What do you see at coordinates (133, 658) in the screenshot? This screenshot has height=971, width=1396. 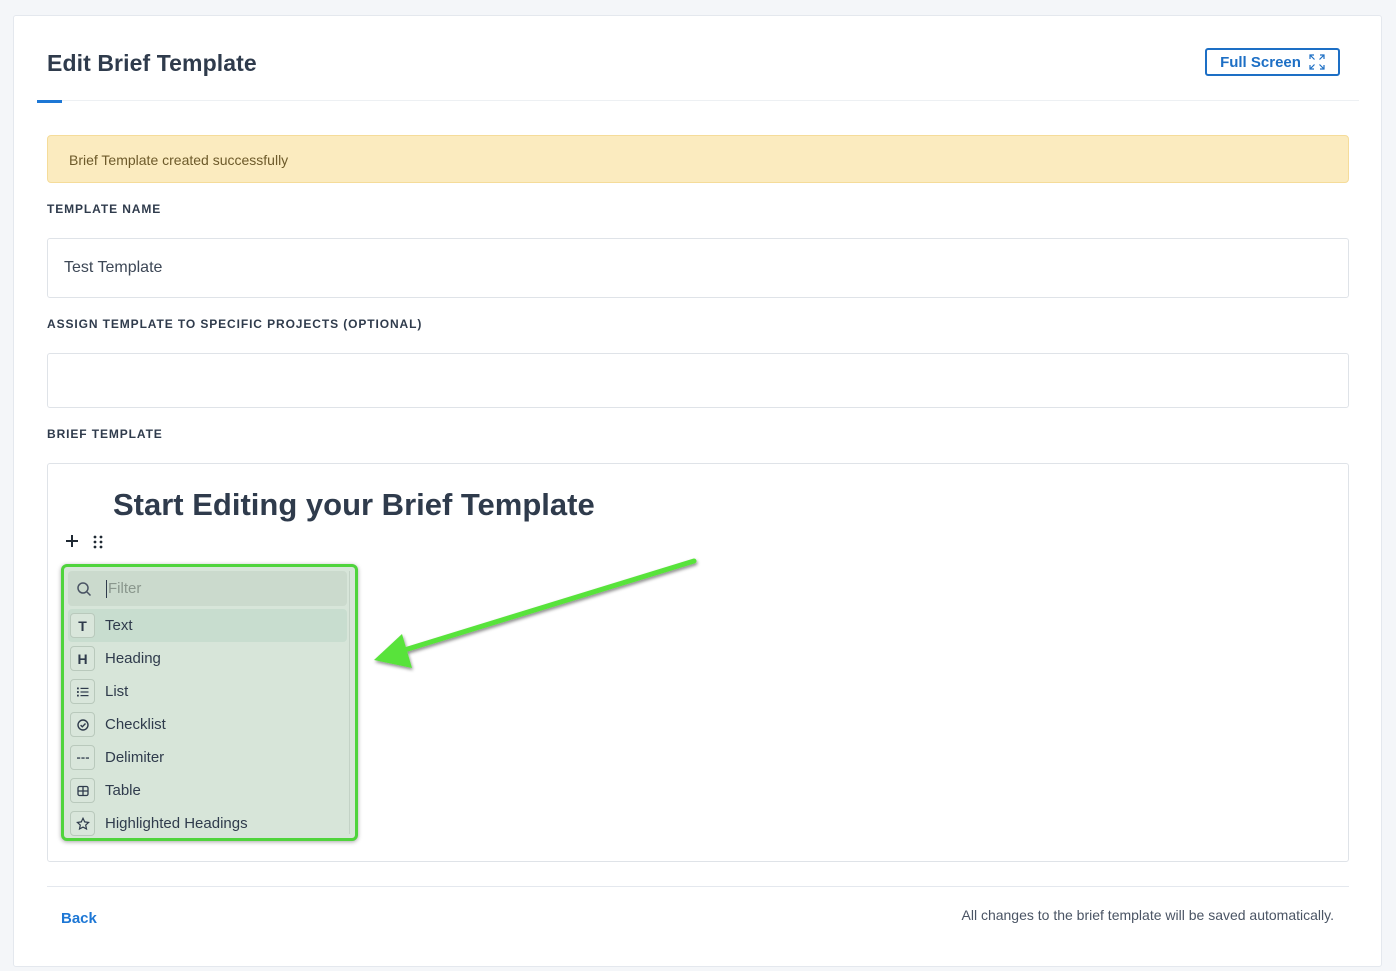 I see `tool-label: Heading` at bounding box center [133, 658].